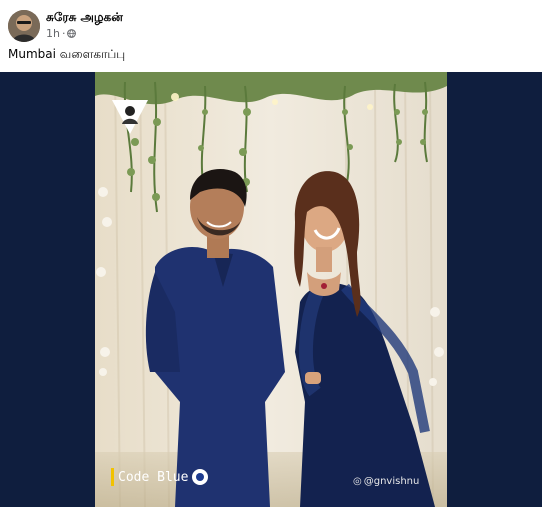  Describe the element at coordinates (130, 117) in the screenshot. I see `photographer-logo` at that location.